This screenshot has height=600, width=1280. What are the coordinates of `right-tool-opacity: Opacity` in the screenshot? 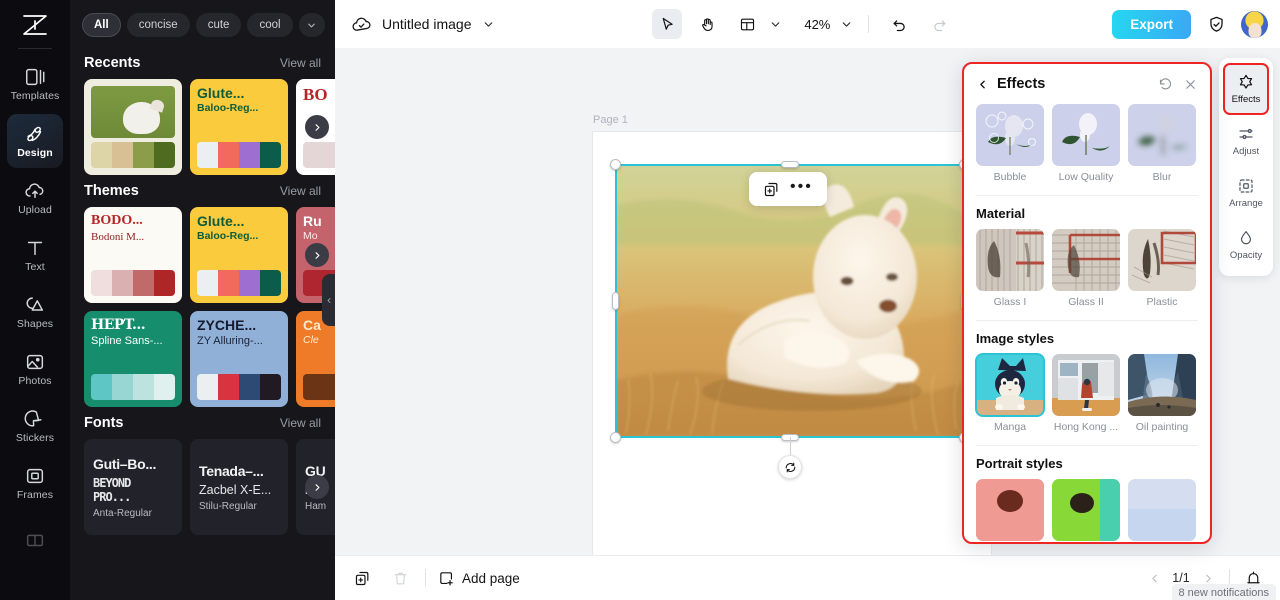 It's located at (1246, 245).